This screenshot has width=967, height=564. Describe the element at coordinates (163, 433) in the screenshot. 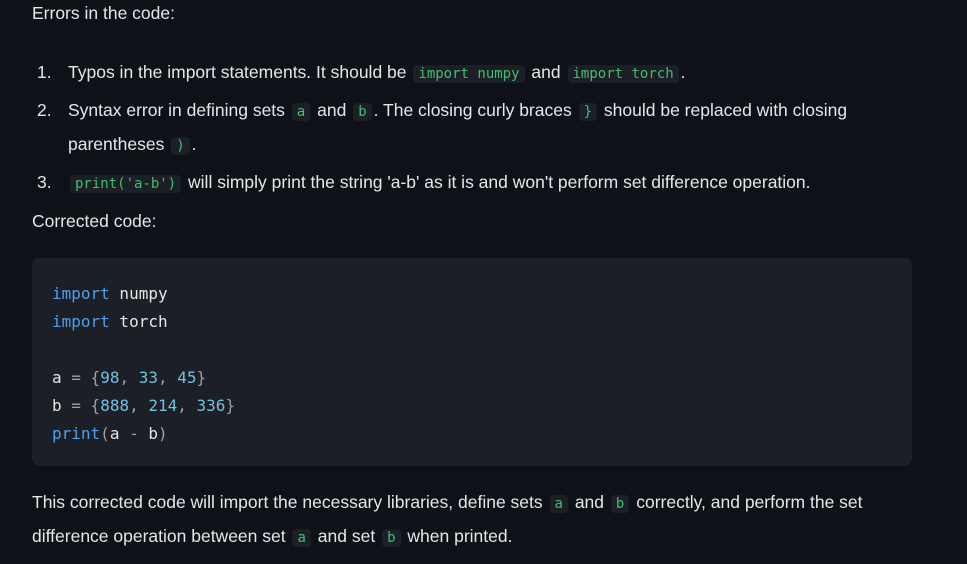

I see `code-paren: )` at that location.